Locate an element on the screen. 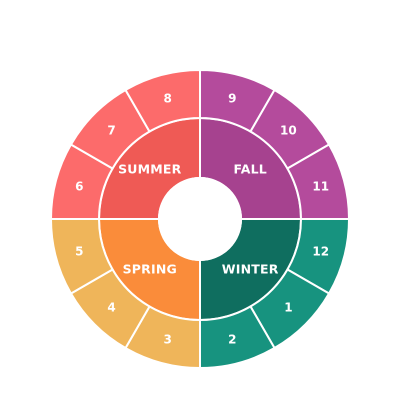 Image resolution: width=400 pixels, height=405 pixels. month-label-10: 10 is located at coordinates (288, 131).